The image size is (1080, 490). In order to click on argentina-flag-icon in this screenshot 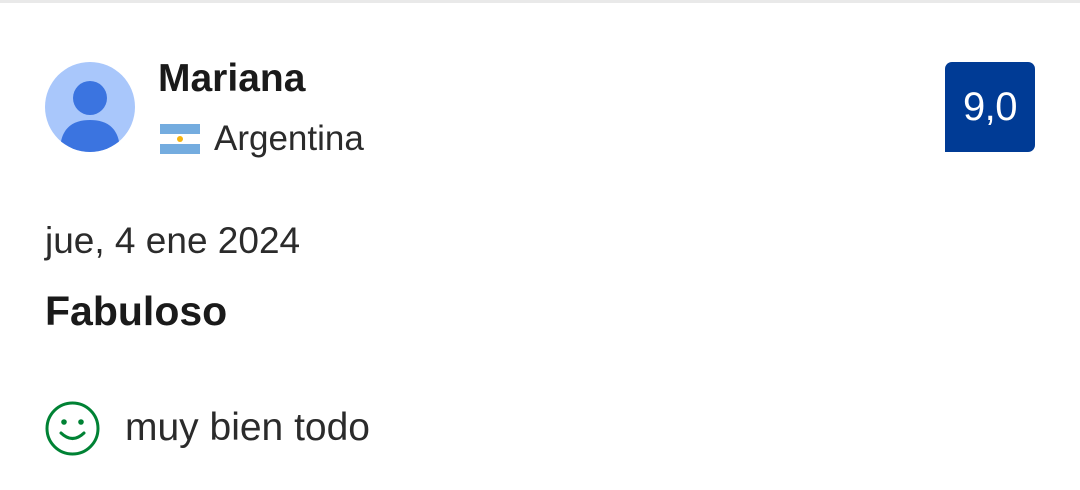, I will do `click(180, 139)`.